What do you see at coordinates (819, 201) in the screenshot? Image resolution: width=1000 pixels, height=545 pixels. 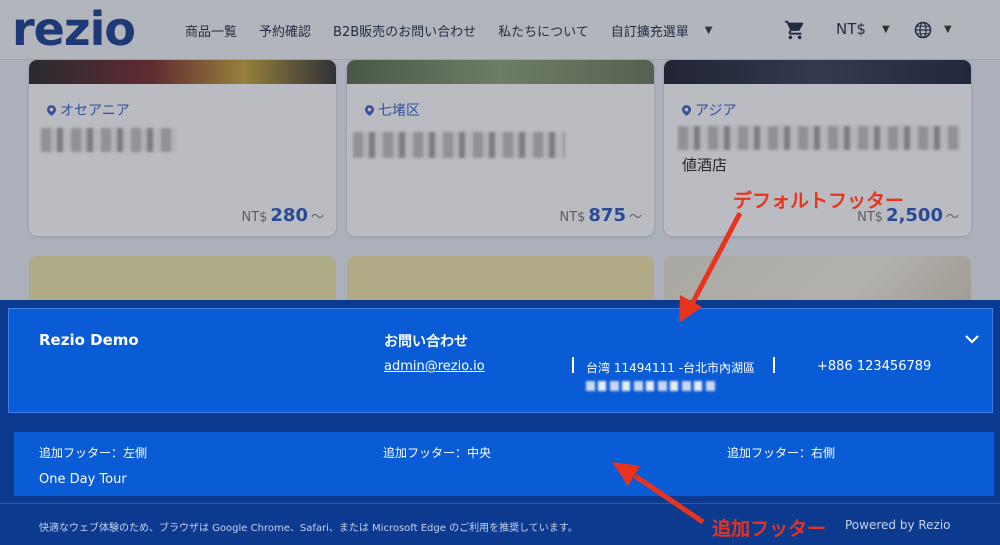 I see `annotation-default-footer: デフォルトフッター` at bounding box center [819, 201].